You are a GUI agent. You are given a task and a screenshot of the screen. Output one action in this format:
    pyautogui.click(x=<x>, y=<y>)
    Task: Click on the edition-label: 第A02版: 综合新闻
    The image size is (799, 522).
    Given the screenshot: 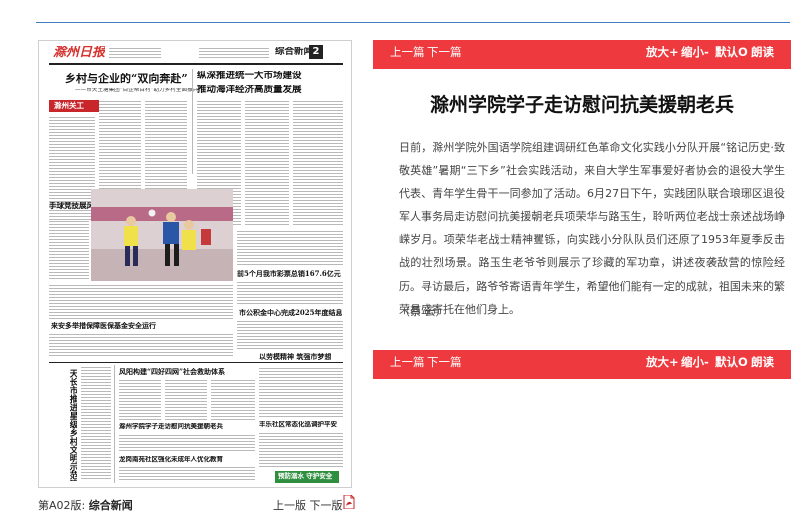 What is the action you would take?
    pyautogui.click(x=85, y=505)
    